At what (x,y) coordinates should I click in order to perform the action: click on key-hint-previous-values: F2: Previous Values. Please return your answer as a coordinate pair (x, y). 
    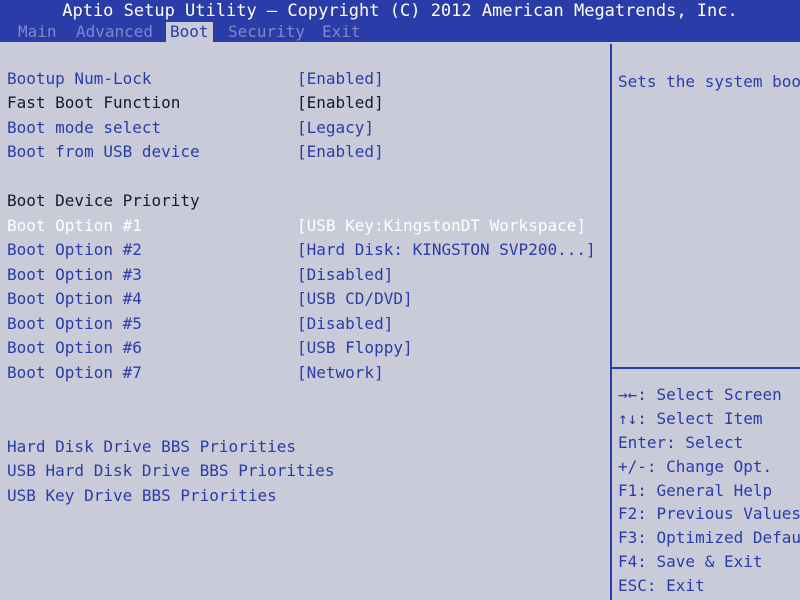
    Looking at the image, I should click on (709, 513).